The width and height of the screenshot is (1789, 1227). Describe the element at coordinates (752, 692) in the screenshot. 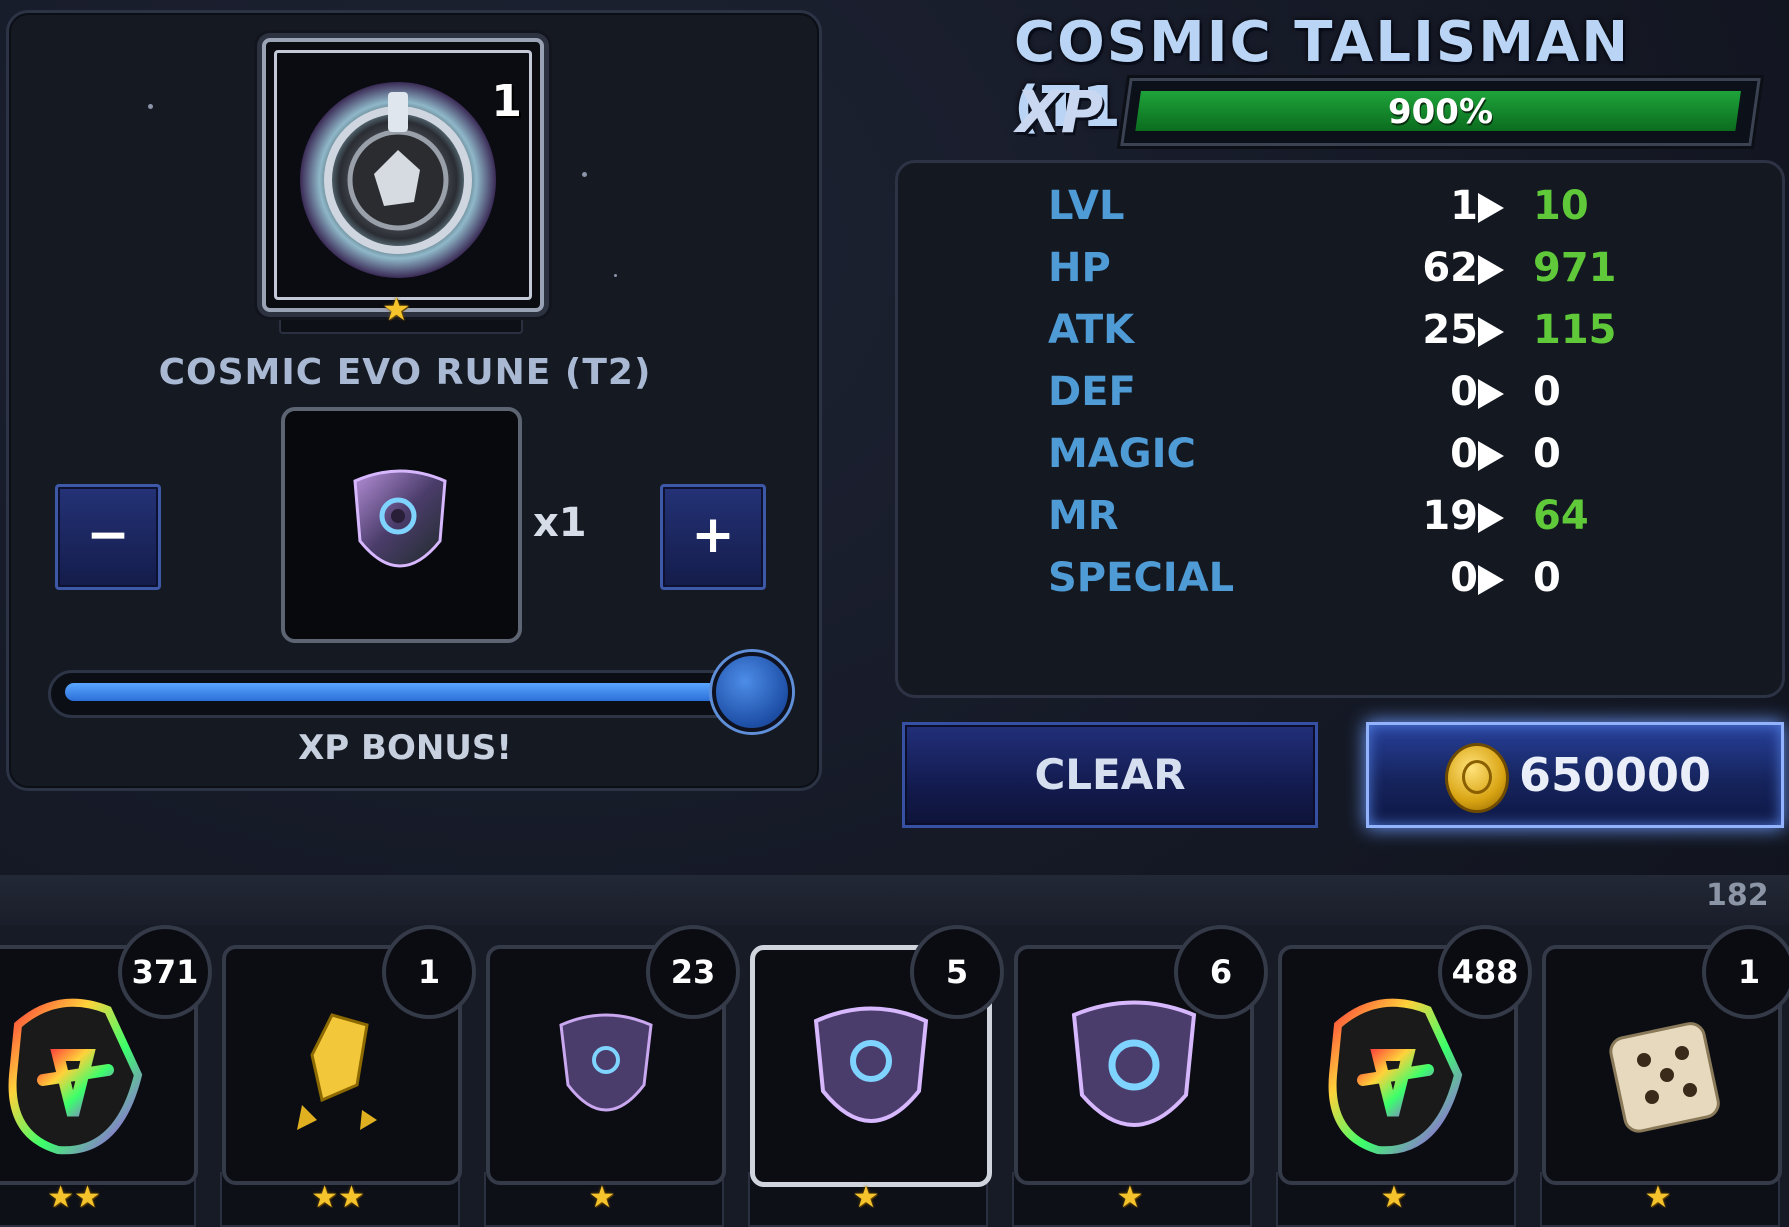

I see `quantity-slider-handle` at that location.